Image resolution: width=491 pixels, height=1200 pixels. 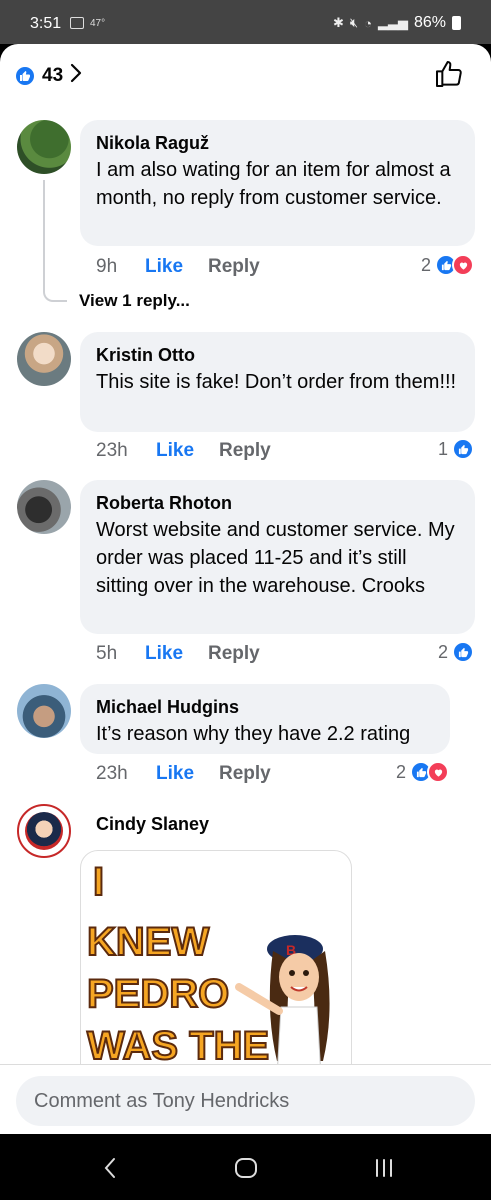 What do you see at coordinates (442, 448) in the screenshot?
I see `reaction-count: 1` at bounding box center [442, 448].